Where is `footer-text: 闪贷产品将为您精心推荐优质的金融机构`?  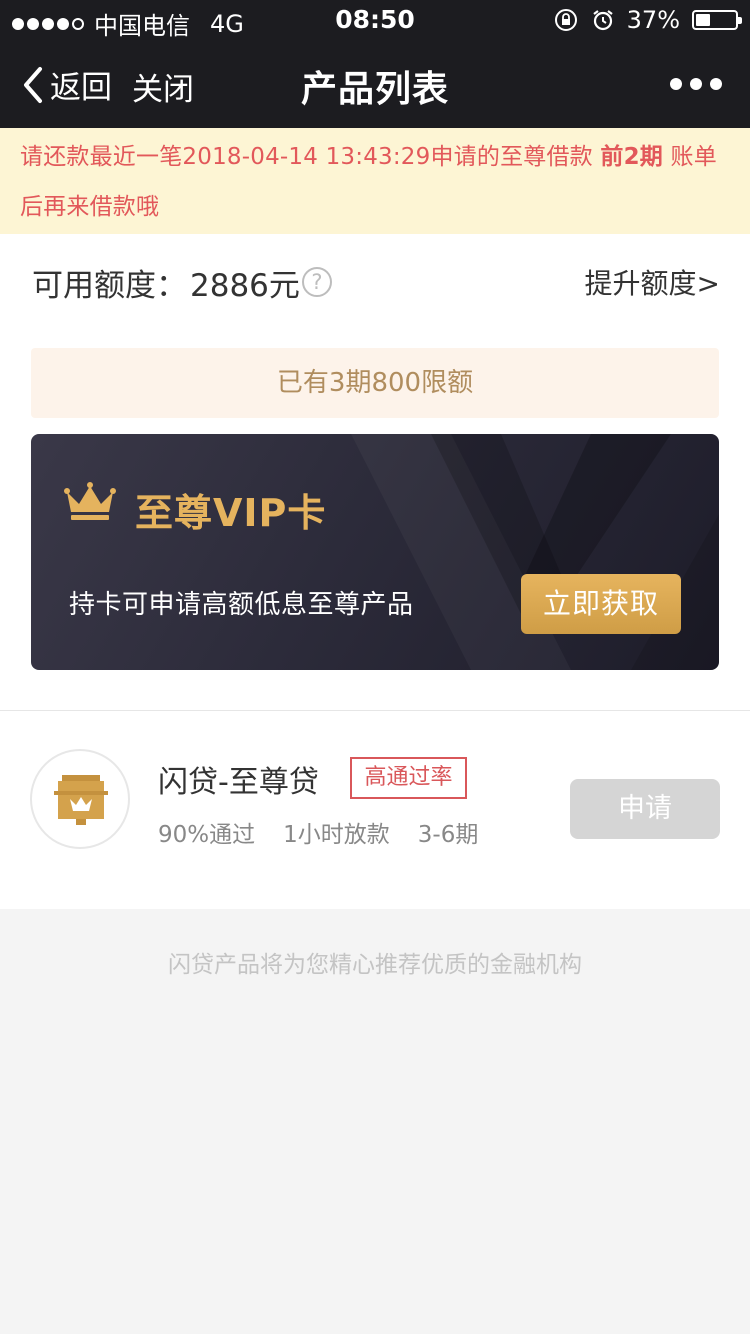 footer-text: 闪贷产品将为您精心推荐优质的金融机构 is located at coordinates (375, 965).